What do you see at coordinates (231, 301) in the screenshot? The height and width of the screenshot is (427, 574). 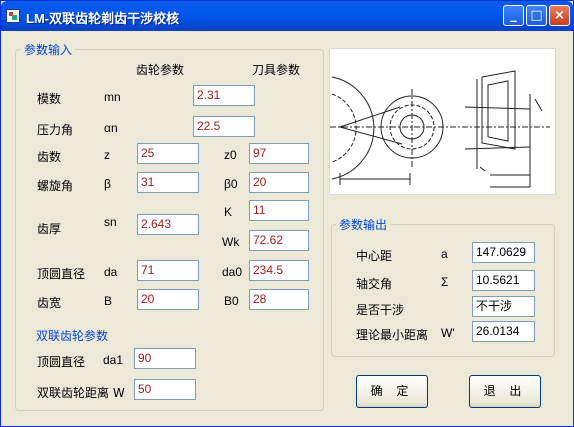 I see `tool-width-symbol: B0` at bounding box center [231, 301].